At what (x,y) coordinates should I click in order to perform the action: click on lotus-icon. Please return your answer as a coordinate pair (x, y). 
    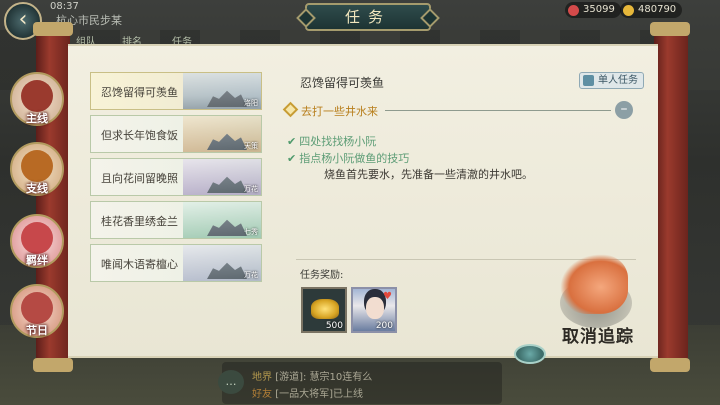
    Looking at the image, I should click on (37, 238).